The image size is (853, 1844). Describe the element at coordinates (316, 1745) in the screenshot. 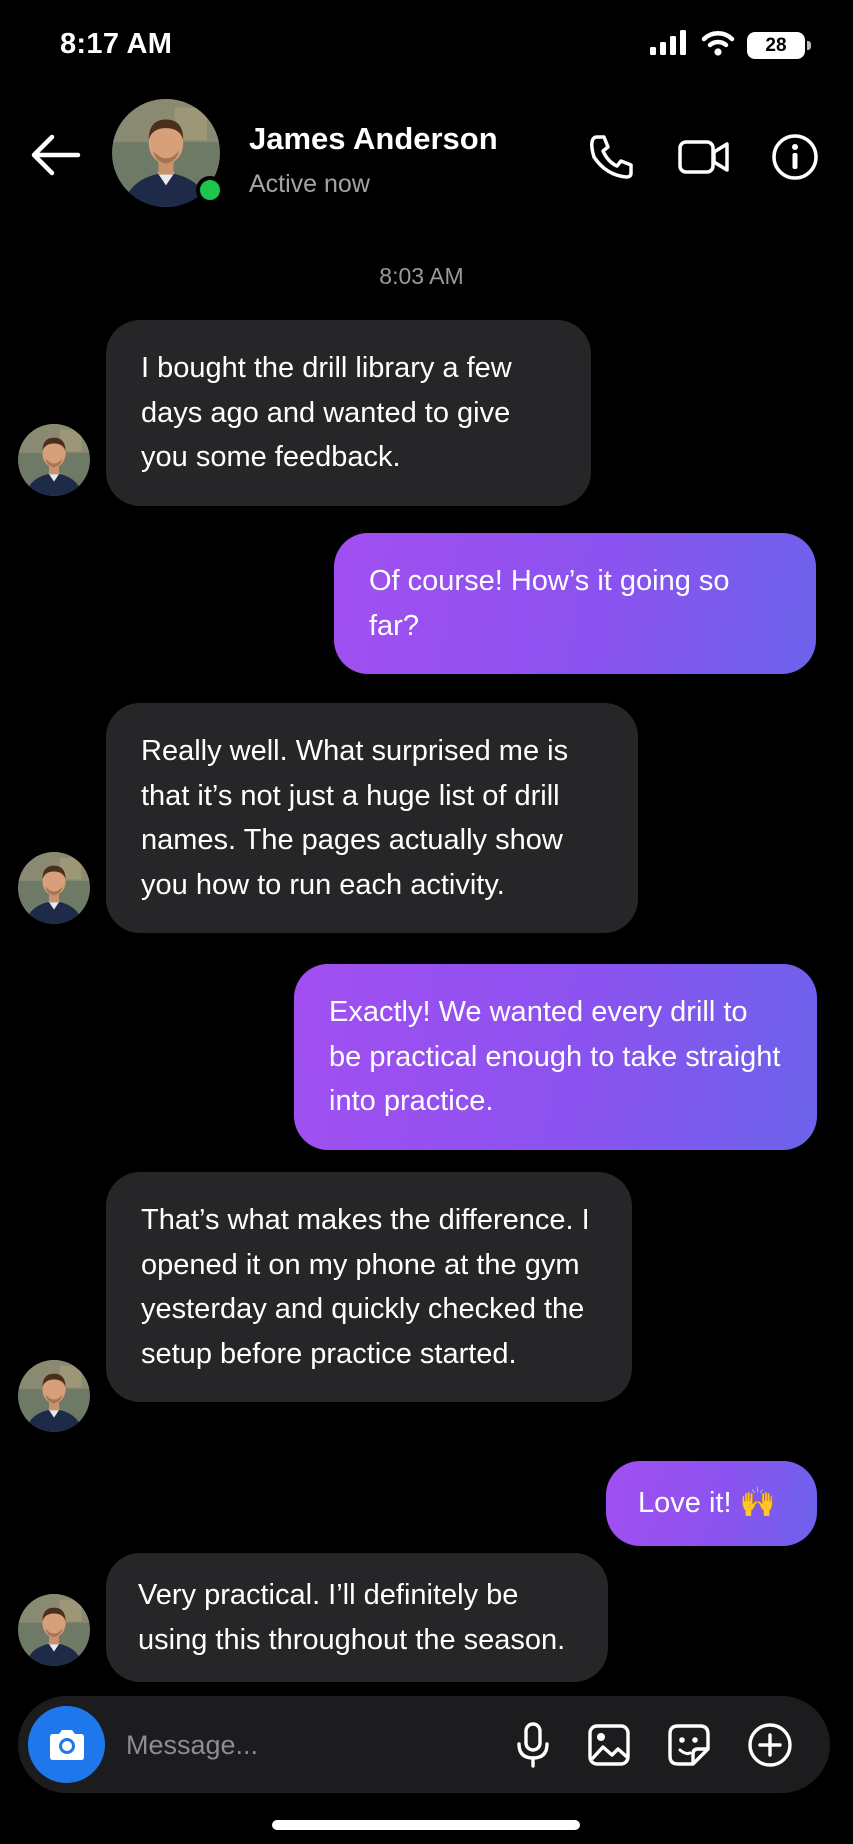

I see `message-input` at that location.